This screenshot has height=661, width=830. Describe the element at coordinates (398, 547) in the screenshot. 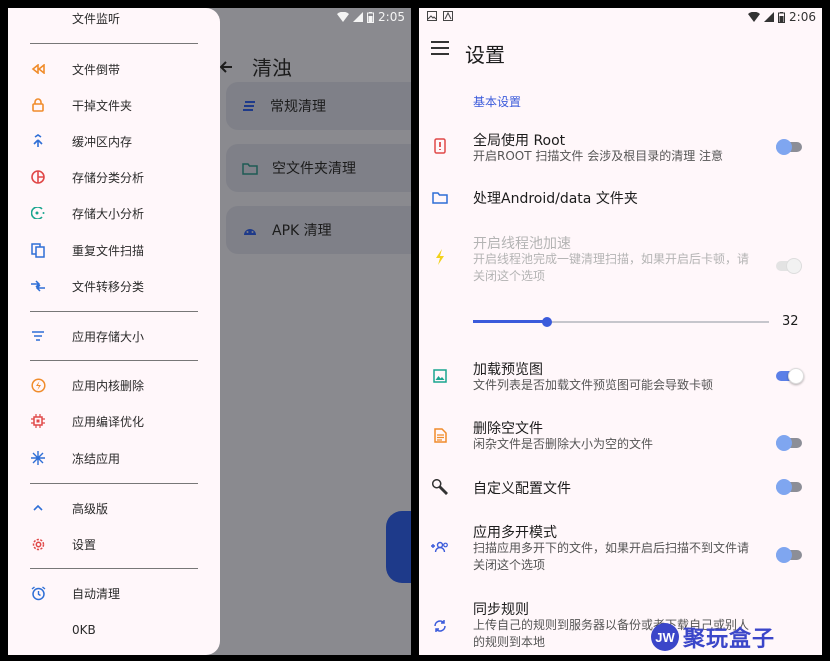

I see `fab-button` at that location.